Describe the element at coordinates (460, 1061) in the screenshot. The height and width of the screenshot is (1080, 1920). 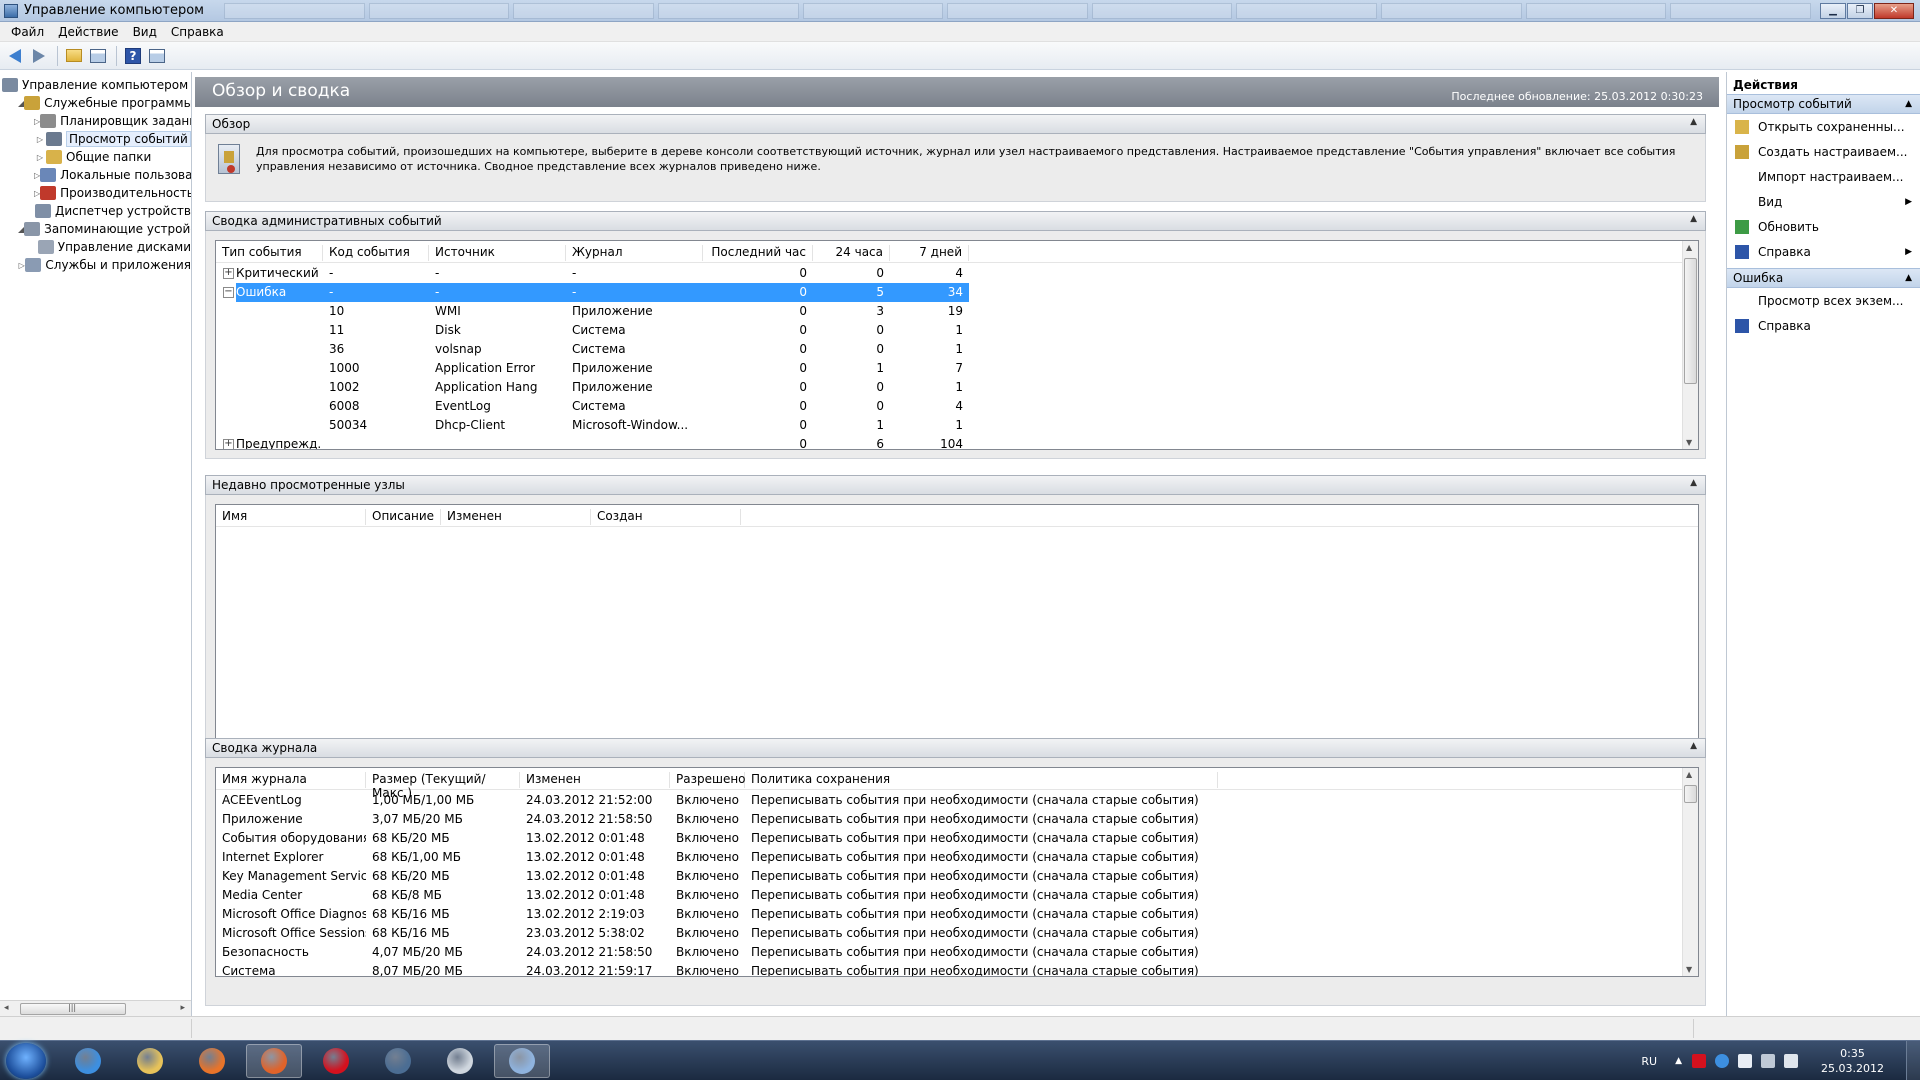
I see `taskbar-app-clock-app` at that location.